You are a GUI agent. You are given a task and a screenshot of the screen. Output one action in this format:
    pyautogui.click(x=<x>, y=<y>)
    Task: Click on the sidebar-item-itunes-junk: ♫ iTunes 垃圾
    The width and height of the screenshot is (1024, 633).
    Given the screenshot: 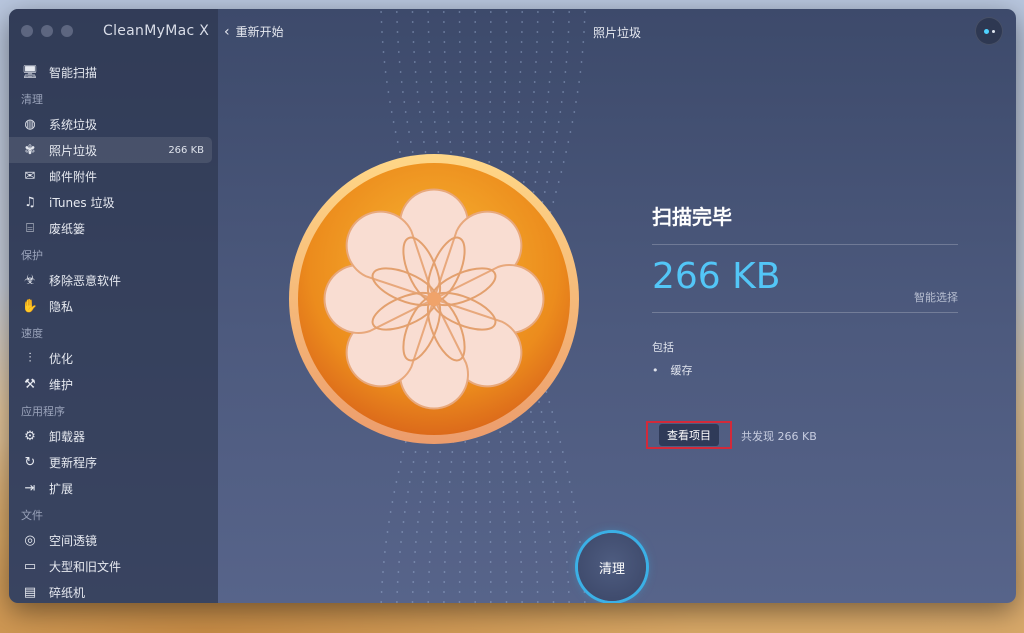 What is the action you would take?
    pyautogui.click(x=110, y=202)
    